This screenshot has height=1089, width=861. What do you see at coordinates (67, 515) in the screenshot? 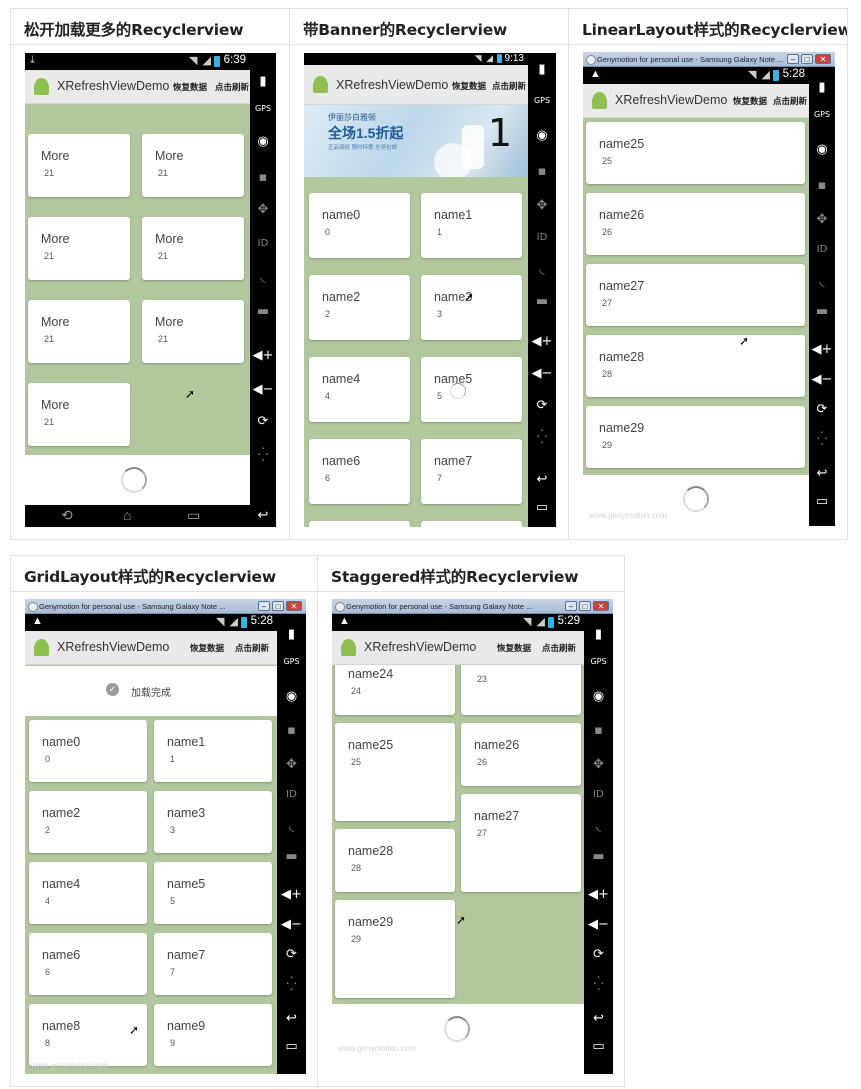
I see `back-nav-icon: ⟲` at bounding box center [67, 515].